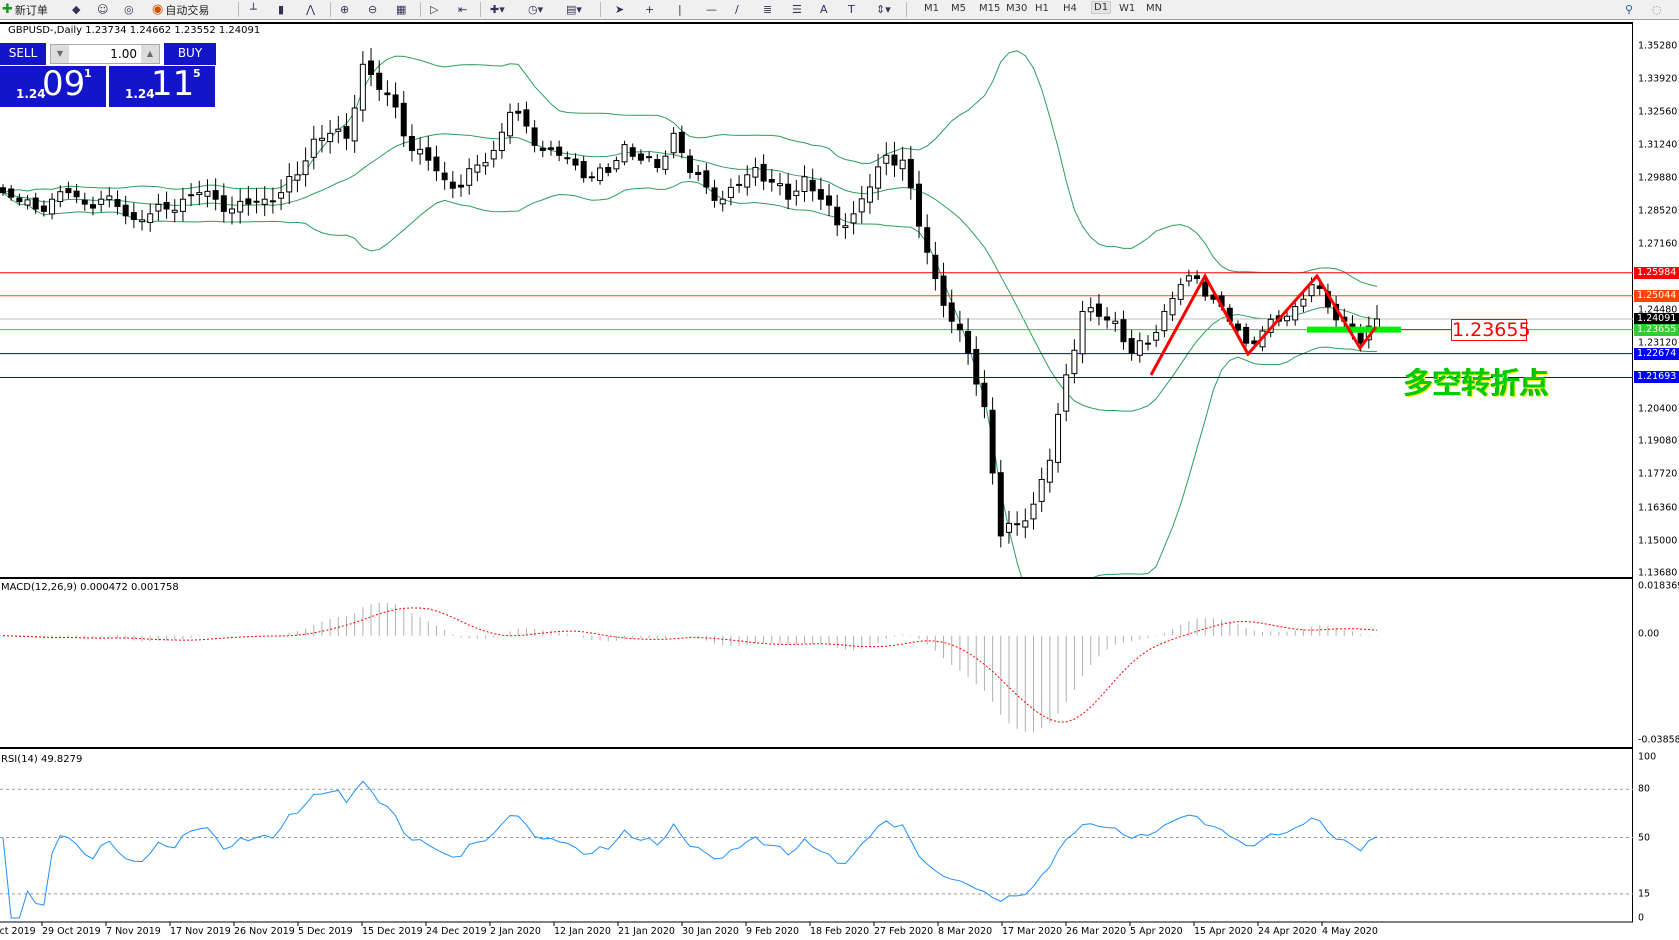  I want to click on date-label: 24 Apr 2020, so click(1287, 931).